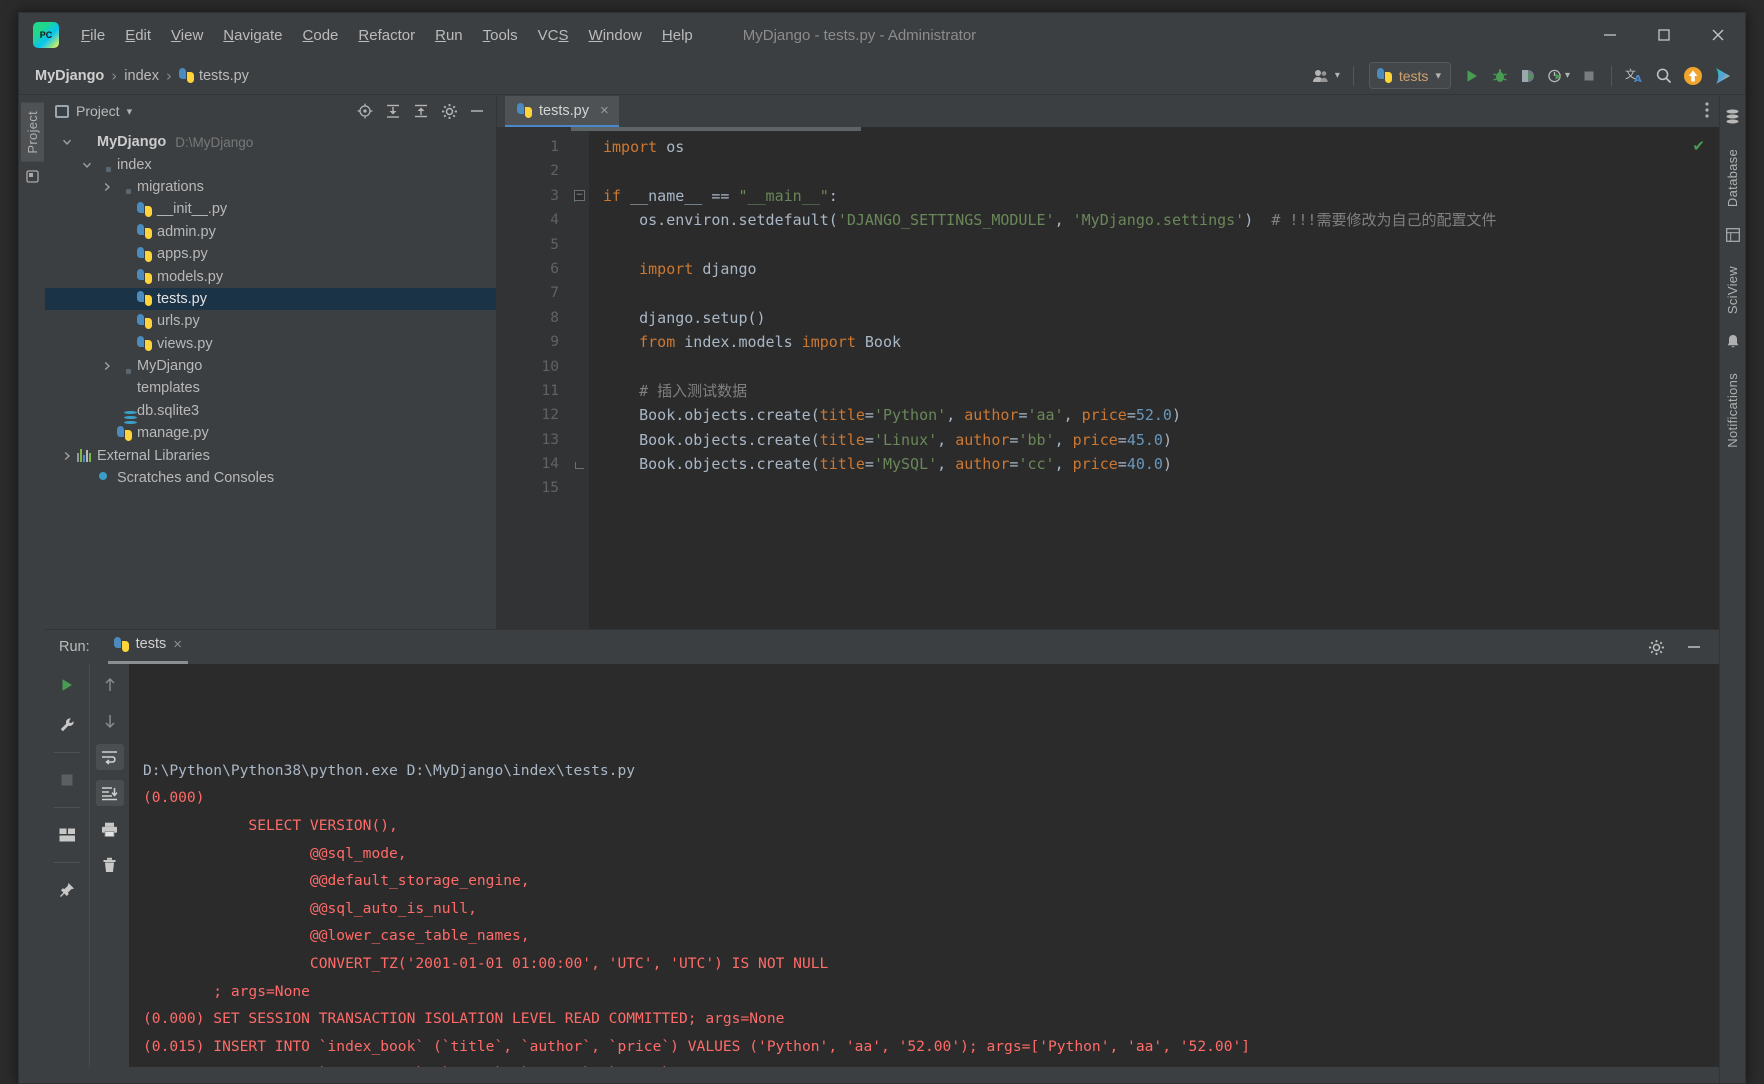  What do you see at coordinates (93, 35) in the screenshot?
I see `menu-item-file: File` at bounding box center [93, 35].